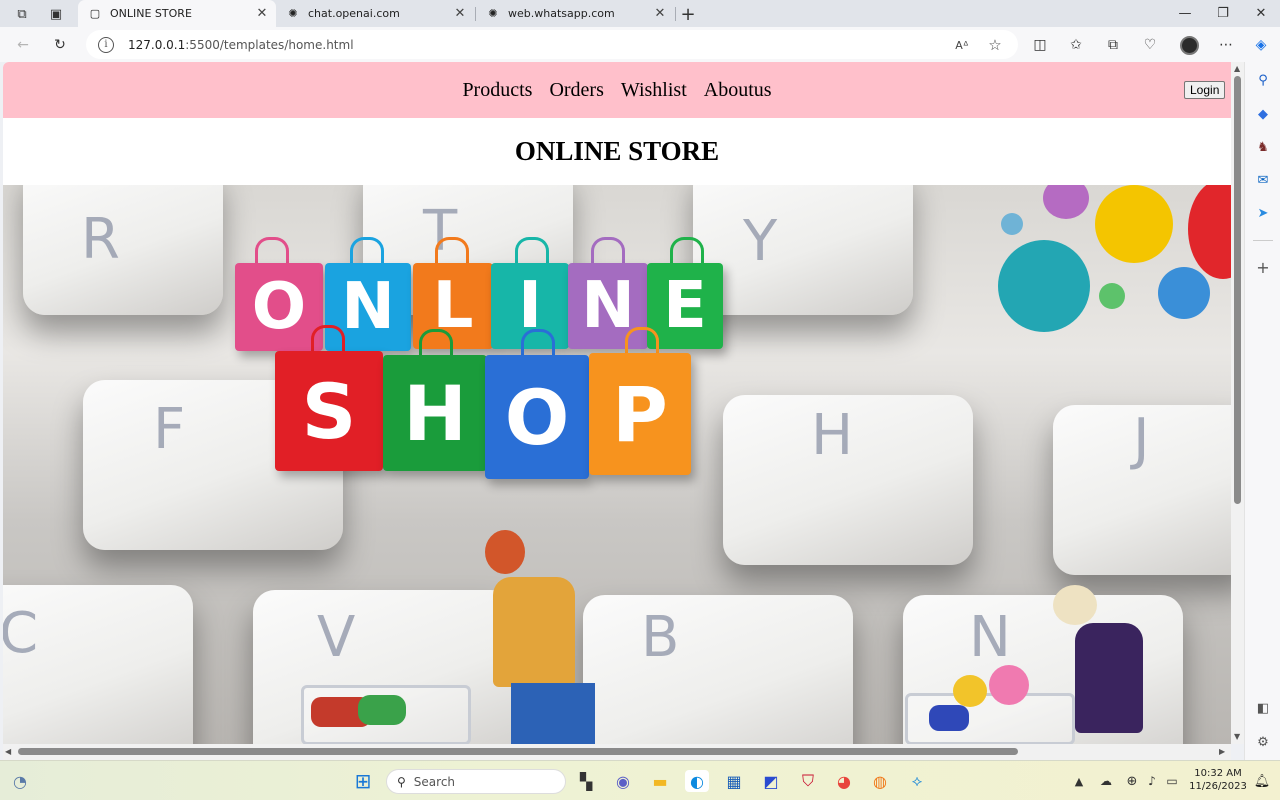 Image resolution: width=1280 pixels, height=800 pixels. I want to click on scroll-up-icon: ▲, so click(1237, 68).